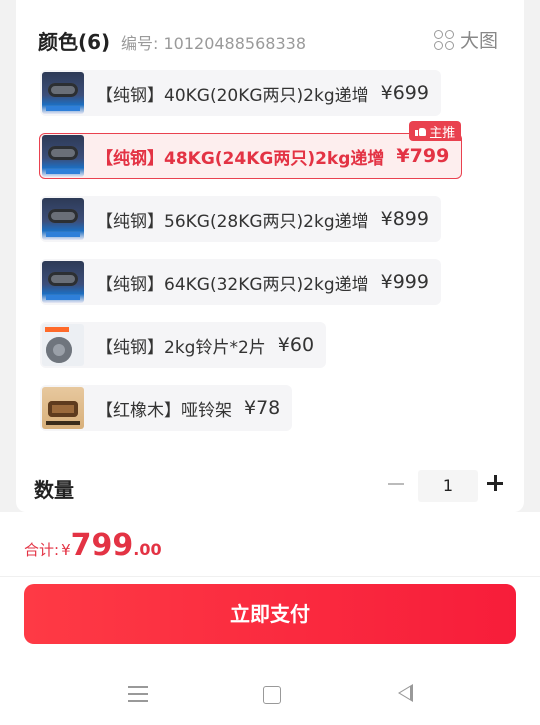 Image resolution: width=540 pixels, height=725 pixels. I want to click on recommended-badge: 主推, so click(435, 131).